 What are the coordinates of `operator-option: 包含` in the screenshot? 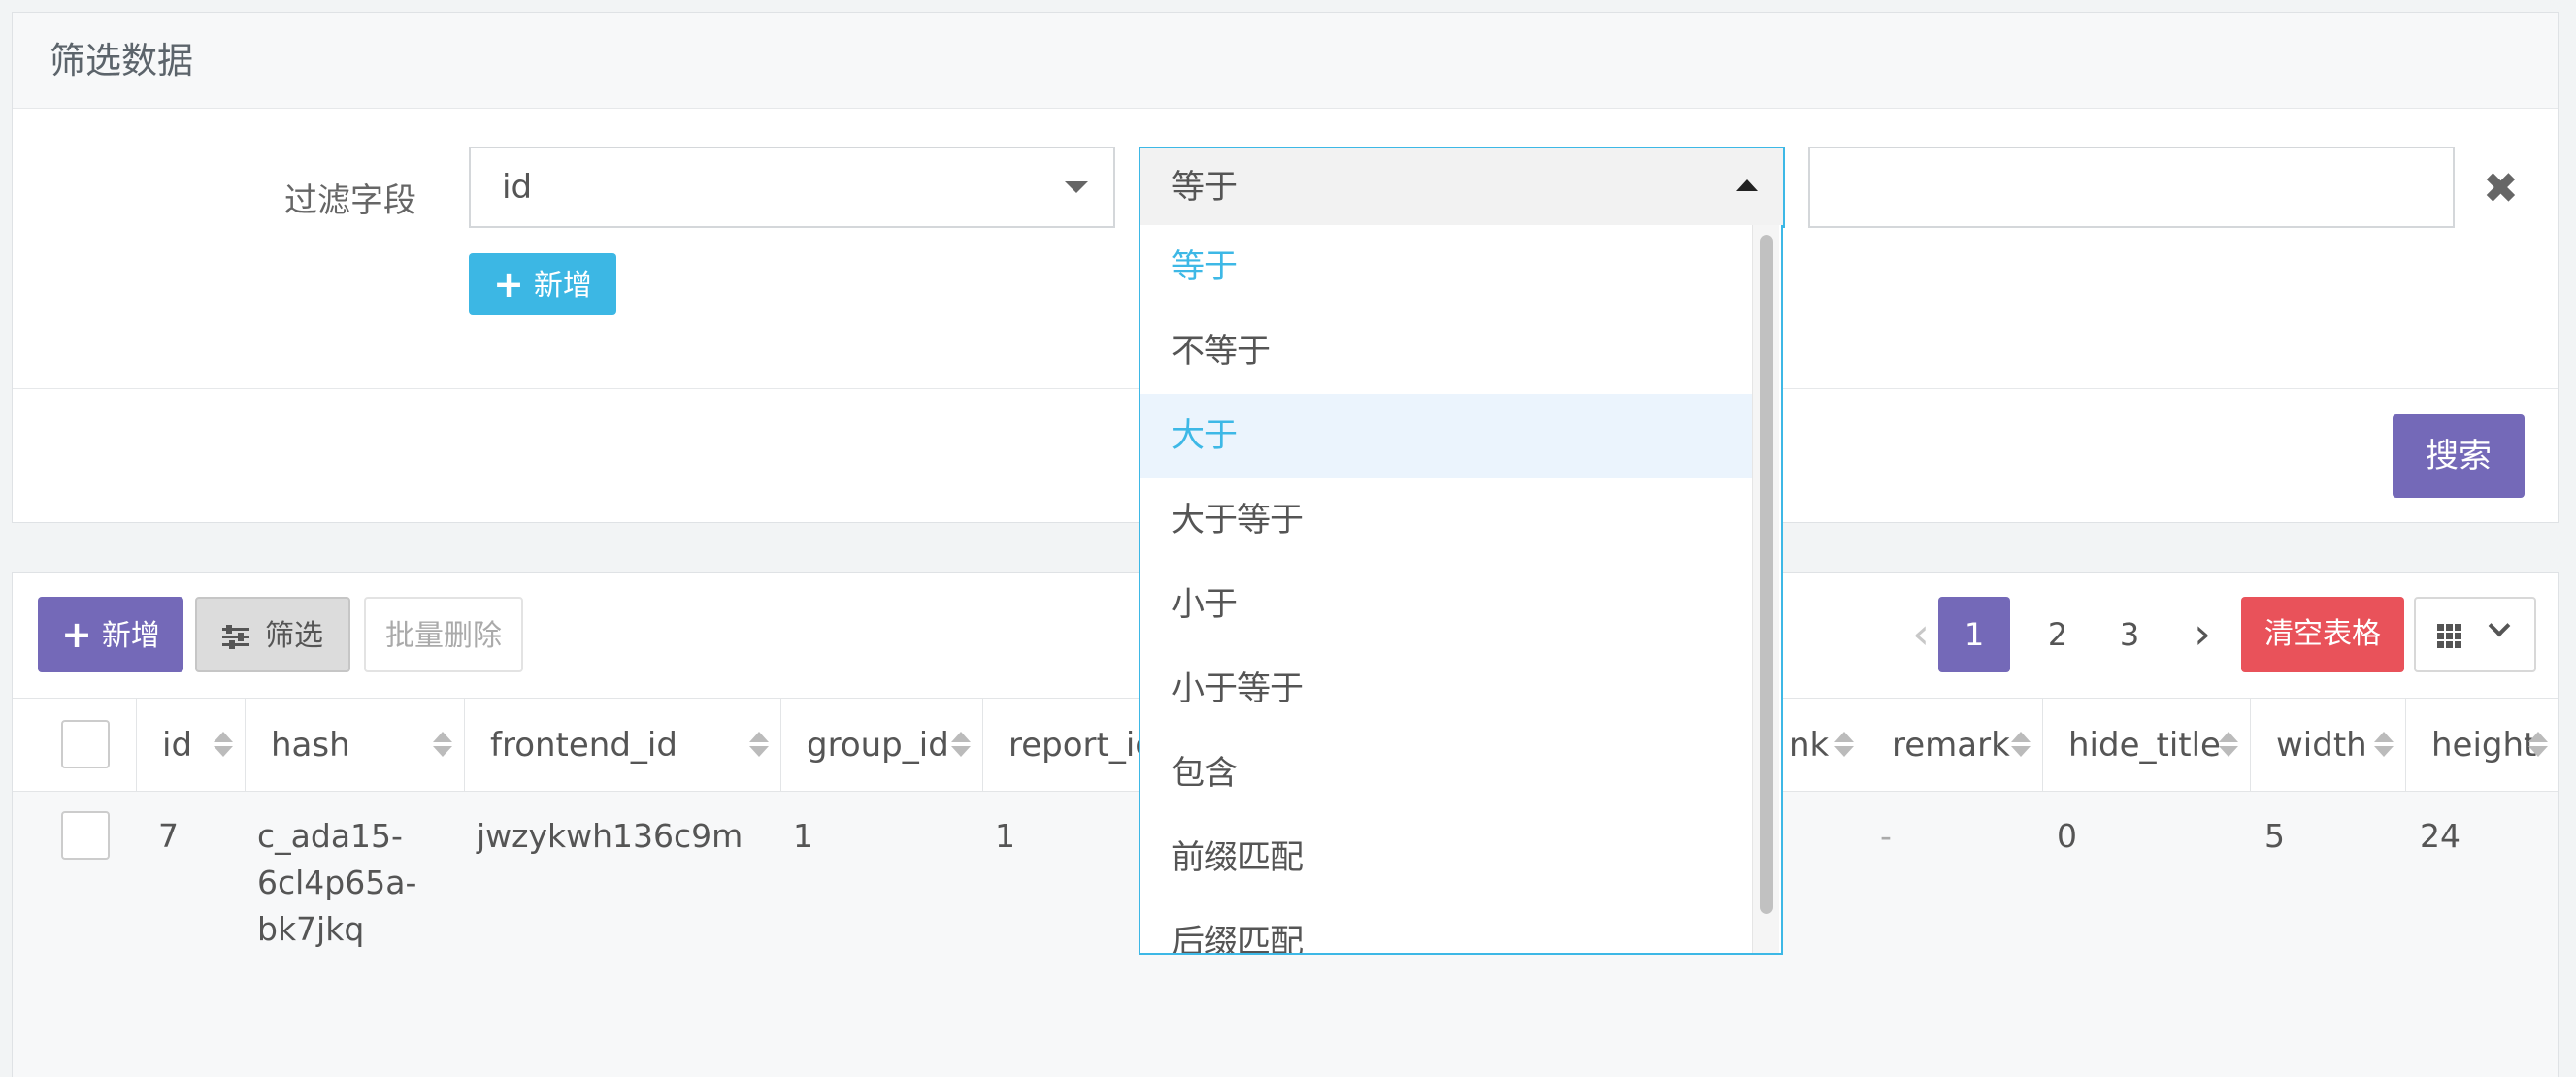 It's located at (1446, 774).